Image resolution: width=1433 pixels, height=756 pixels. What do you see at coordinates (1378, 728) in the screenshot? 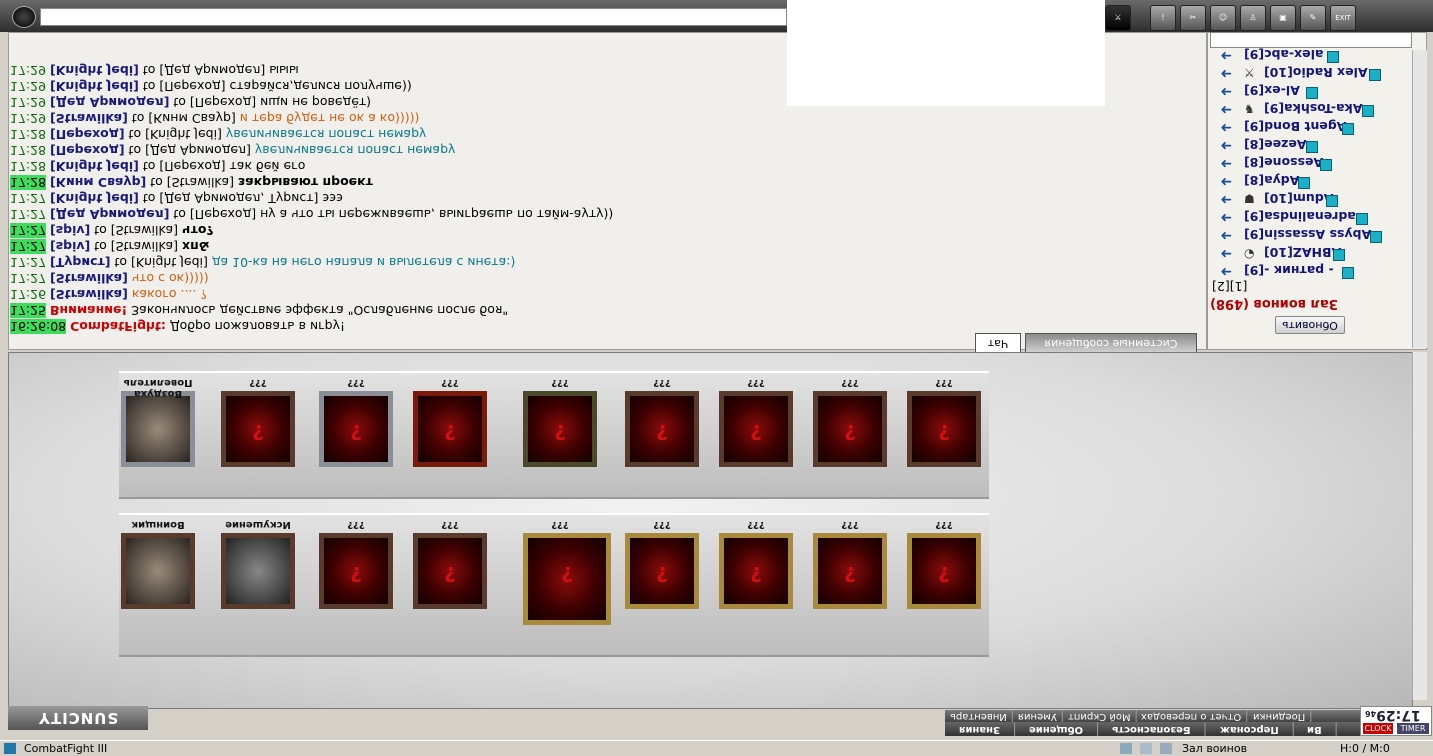
I see `clock-tab: CLOCK` at bounding box center [1378, 728].